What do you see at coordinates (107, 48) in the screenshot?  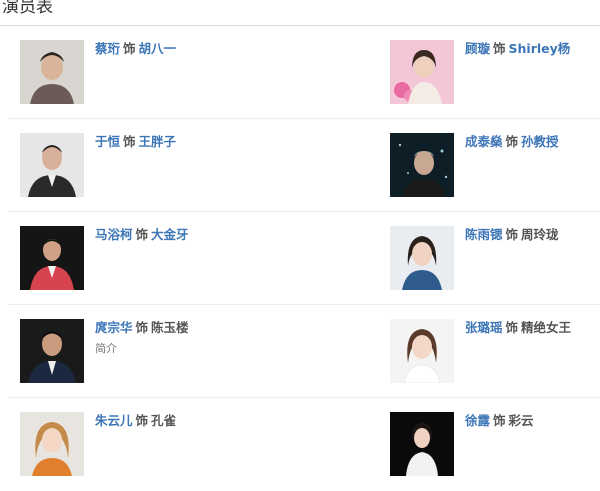 I see `actor-name: 蔡珩` at bounding box center [107, 48].